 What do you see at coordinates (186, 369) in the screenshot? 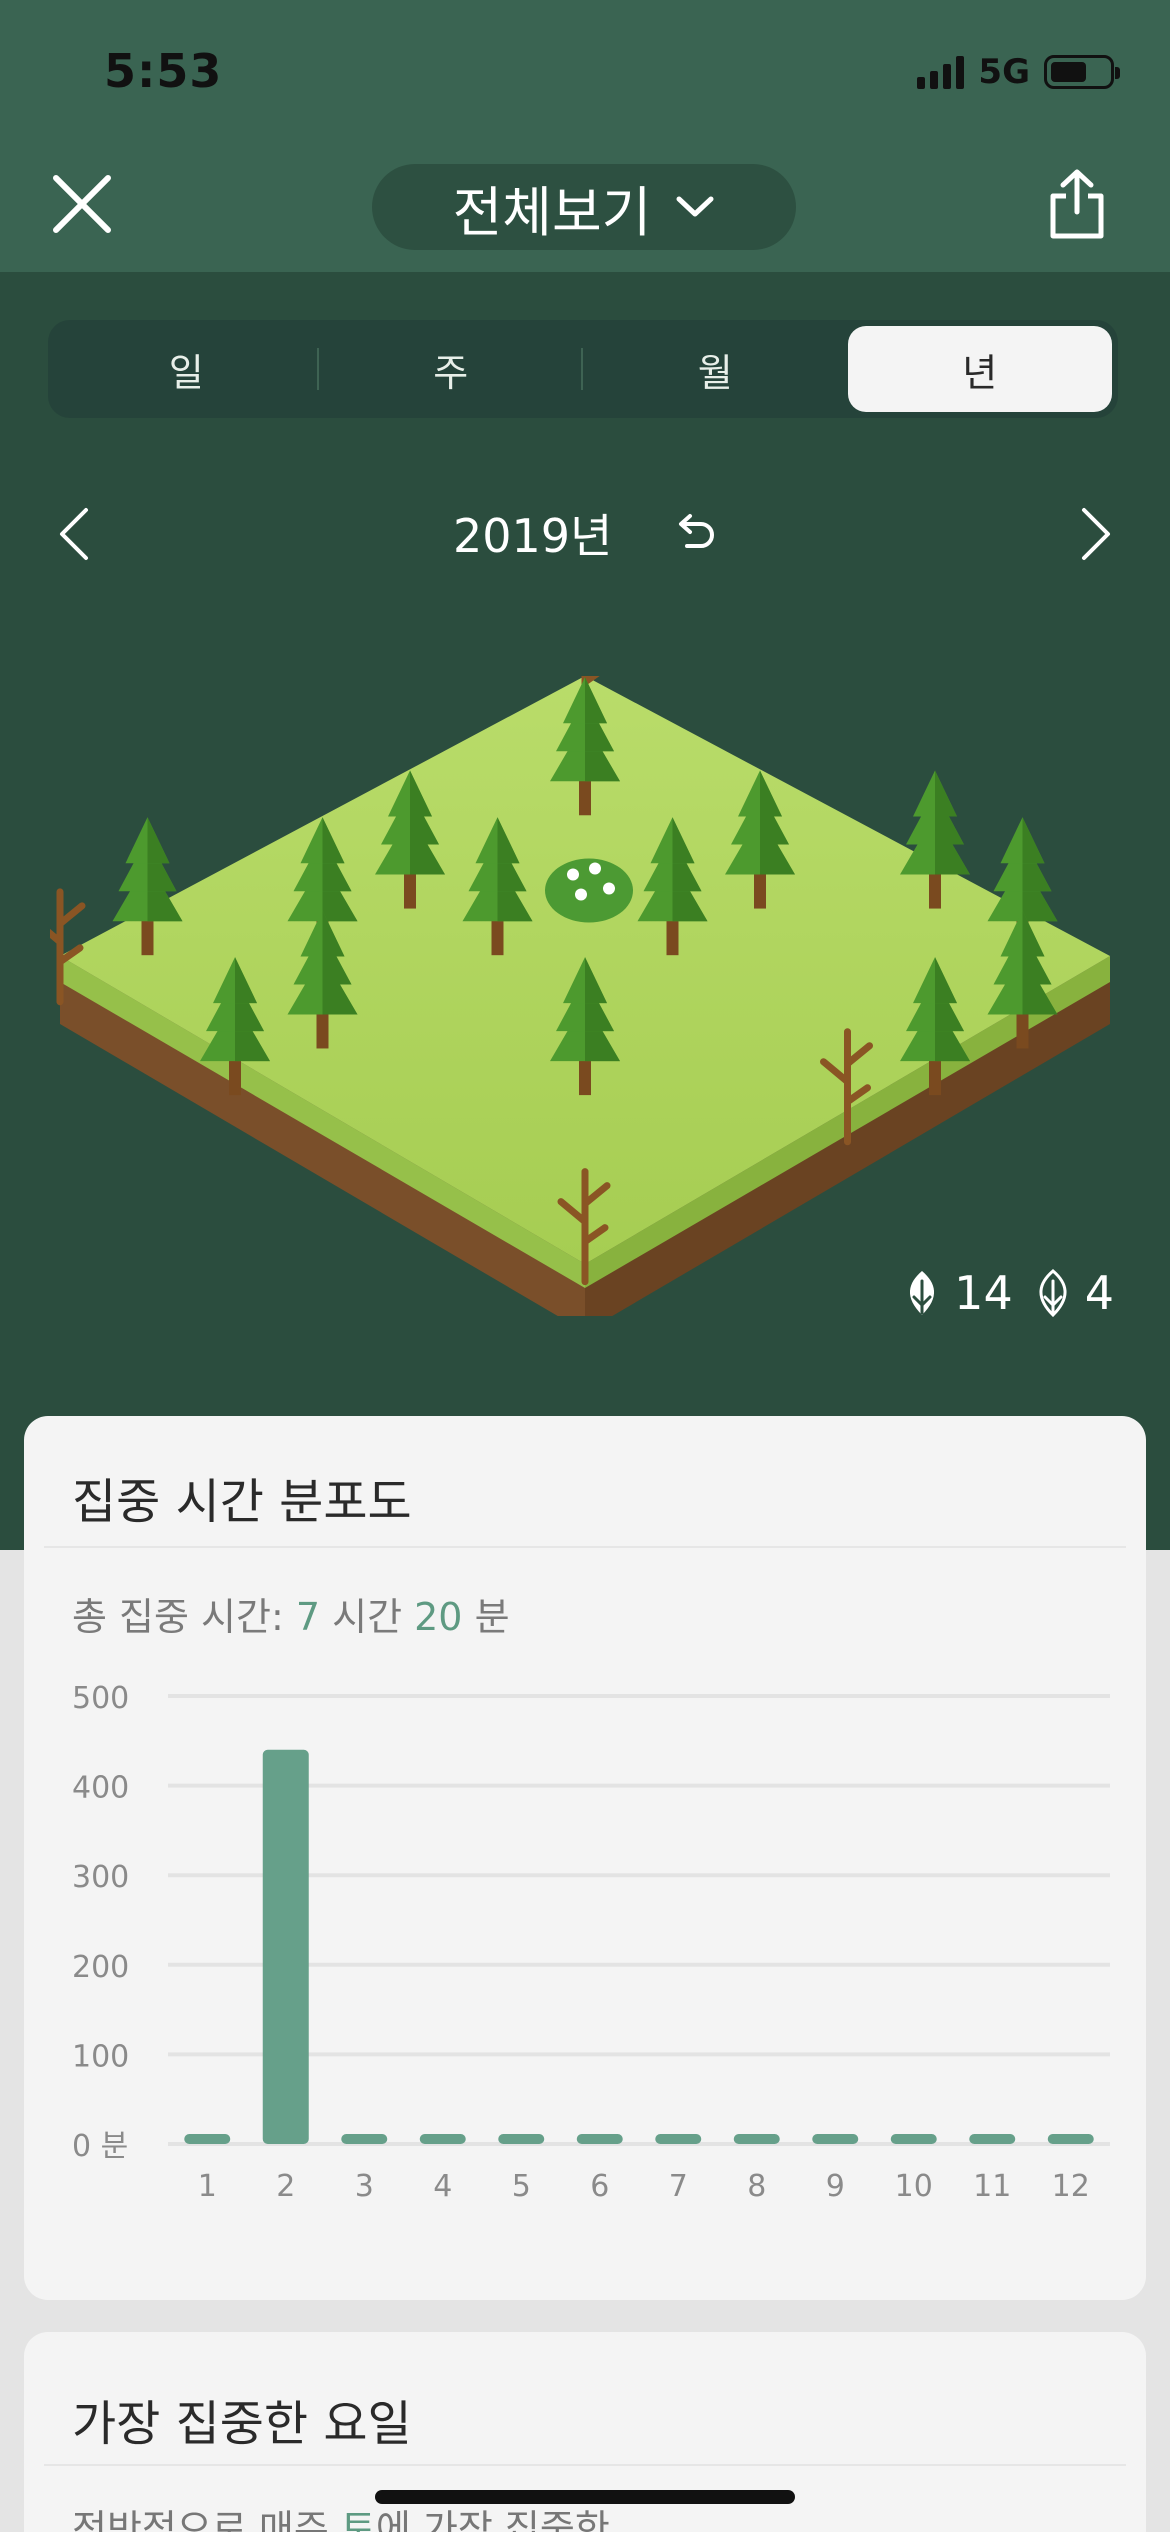
I see `tab-day: 일` at bounding box center [186, 369].